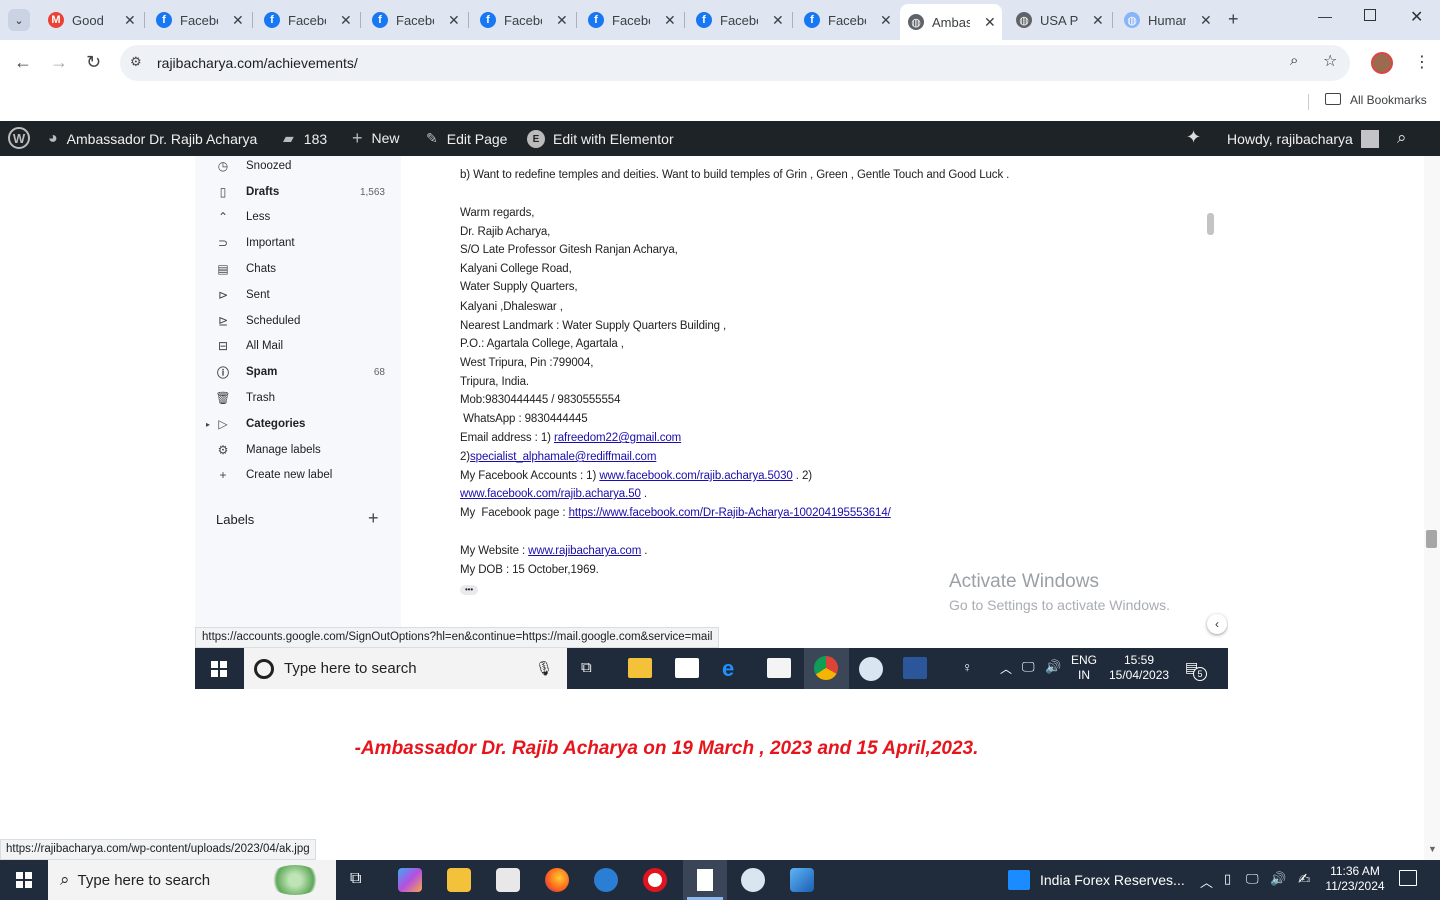 The height and width of the screenshot is (900, 1440). I want to click on file-explorer-icon, so click(640, 668).